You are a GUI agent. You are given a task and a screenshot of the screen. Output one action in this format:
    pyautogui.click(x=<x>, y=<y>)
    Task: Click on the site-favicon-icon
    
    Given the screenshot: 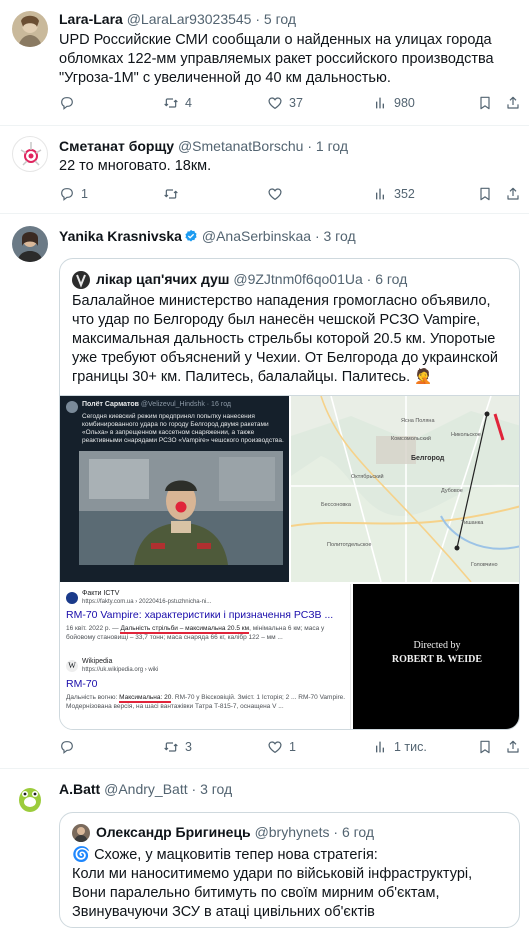 What is the action you would take?
    pyautogui.click(x=72, y=598)
    